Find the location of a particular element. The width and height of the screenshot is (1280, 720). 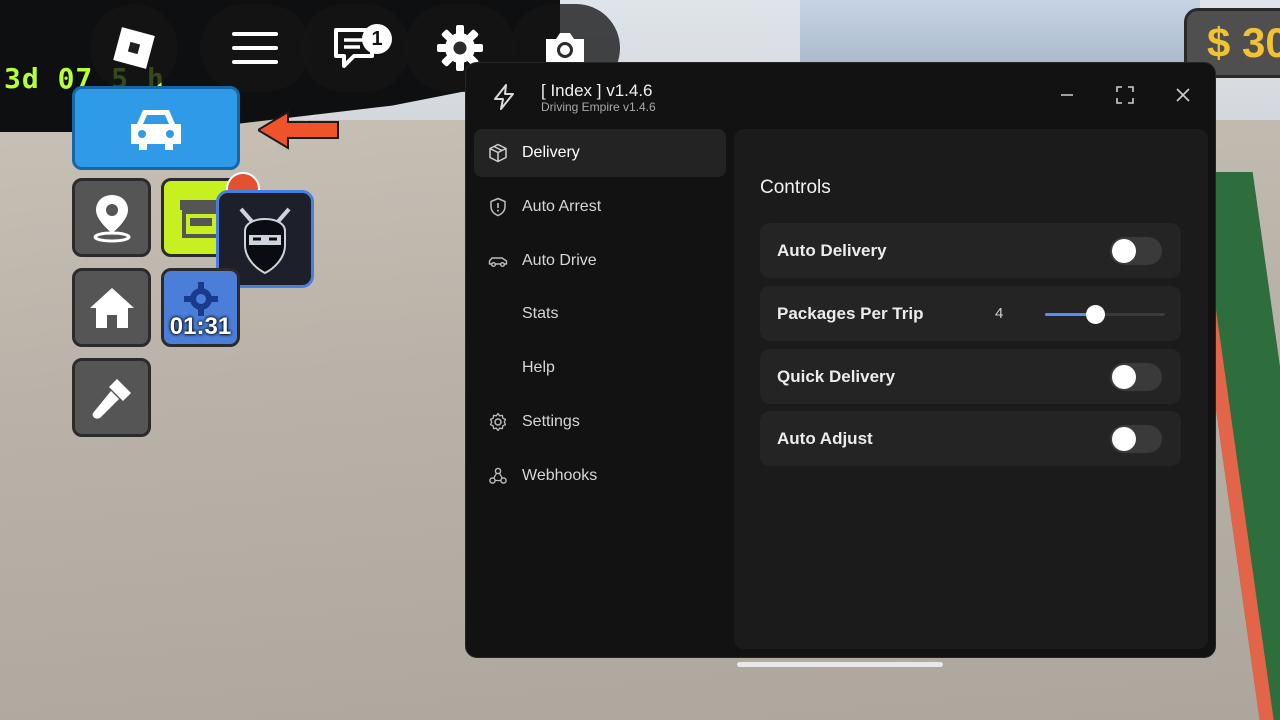

home-button is located at coordinates (111, 307).